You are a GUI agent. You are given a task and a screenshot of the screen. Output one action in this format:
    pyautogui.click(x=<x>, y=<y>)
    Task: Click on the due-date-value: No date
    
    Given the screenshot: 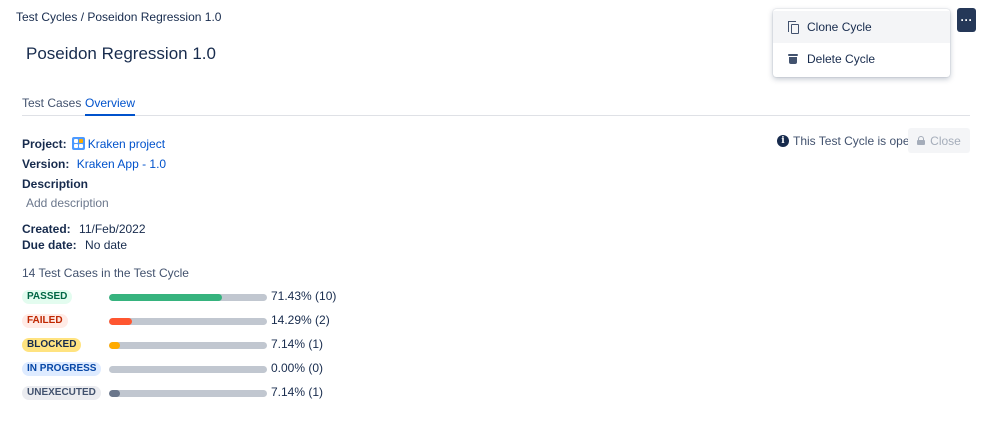 What is the action you would take?
    pyautogui.click(x=106, y=245)
    